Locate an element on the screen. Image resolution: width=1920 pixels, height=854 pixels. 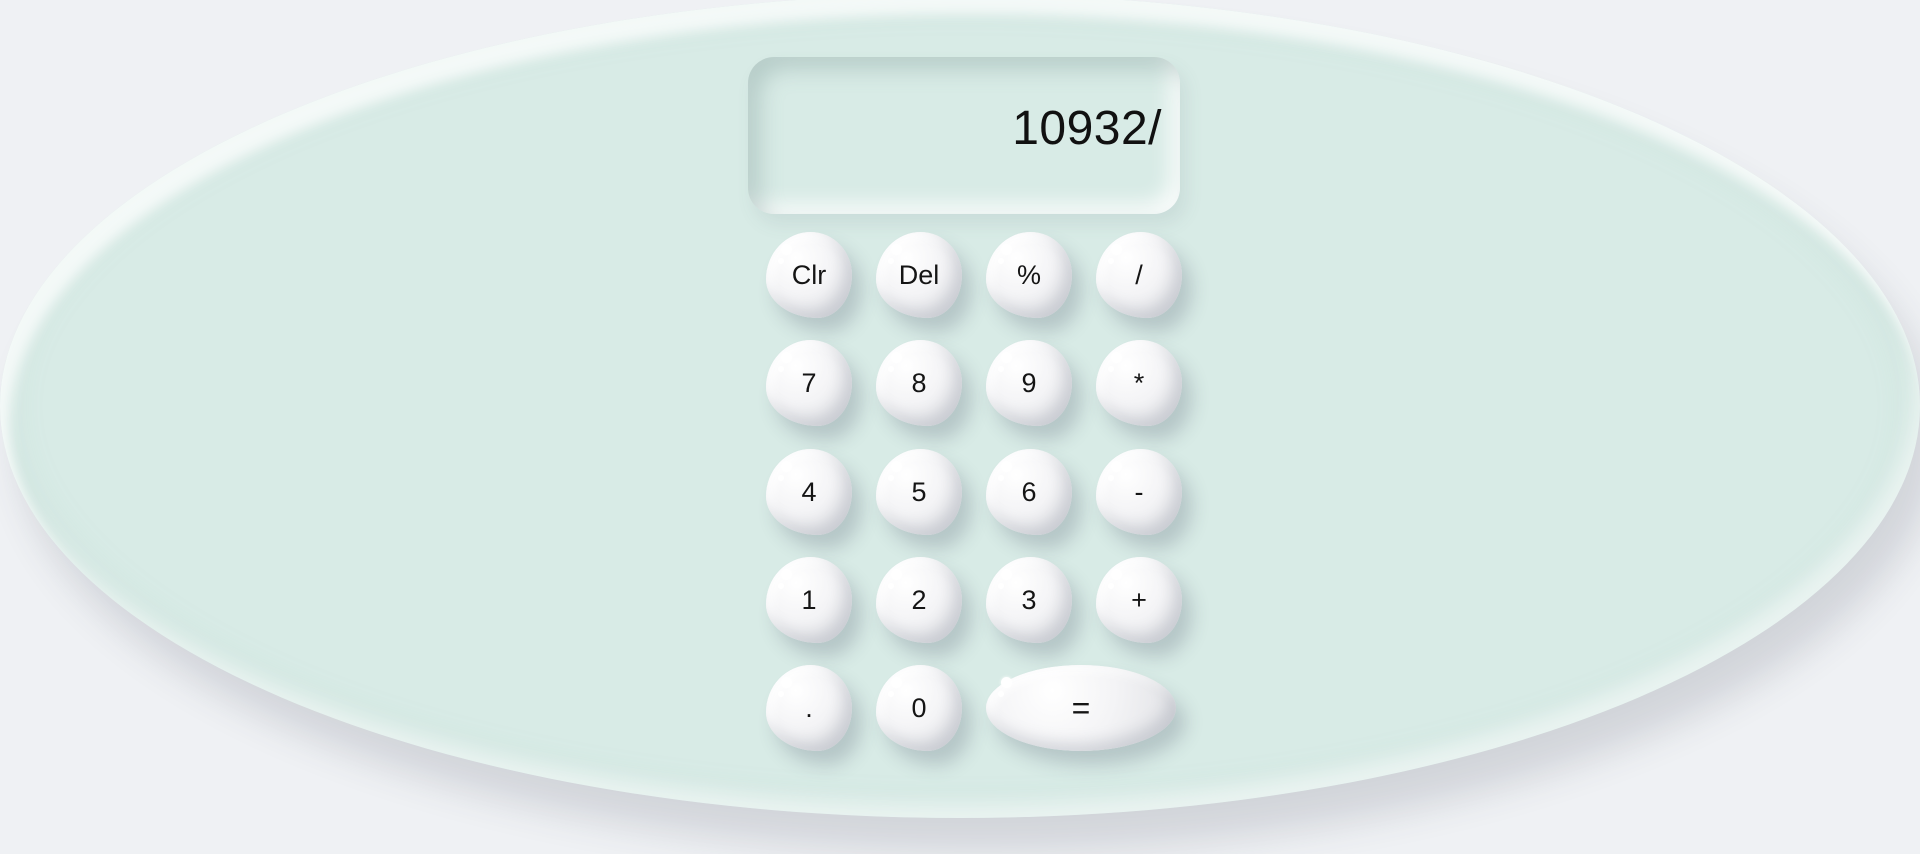
key-label: . is located at coordinates (809, 707).